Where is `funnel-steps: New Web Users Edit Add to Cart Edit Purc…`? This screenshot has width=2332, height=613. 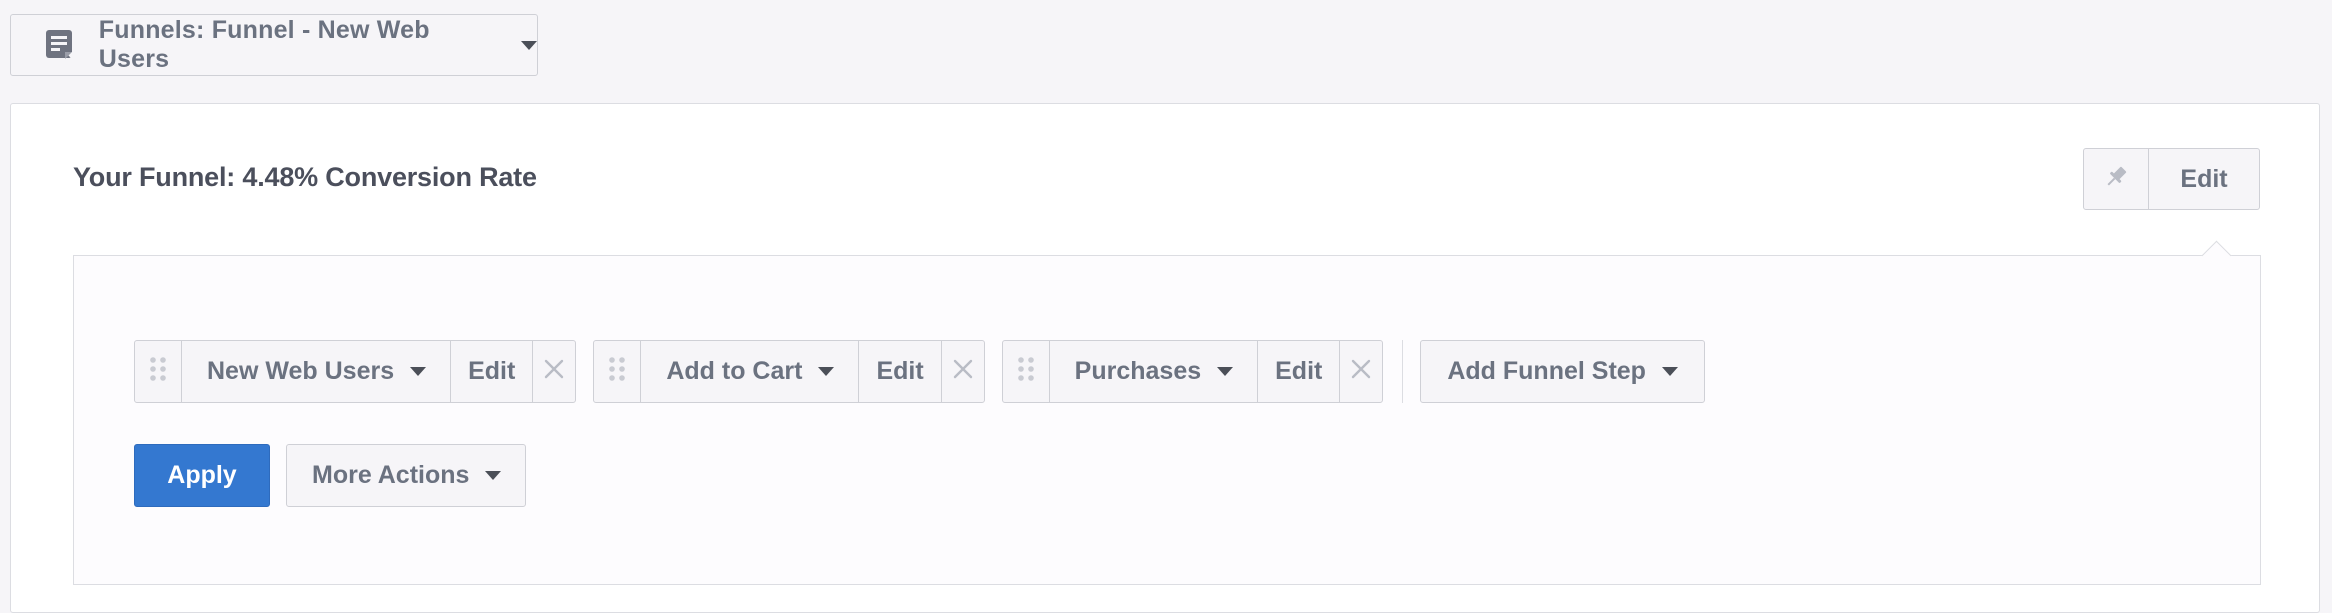 funnel-steps: New Web Users Edit Add to Cart Edit Purc… is located at coordinates (919, 371).